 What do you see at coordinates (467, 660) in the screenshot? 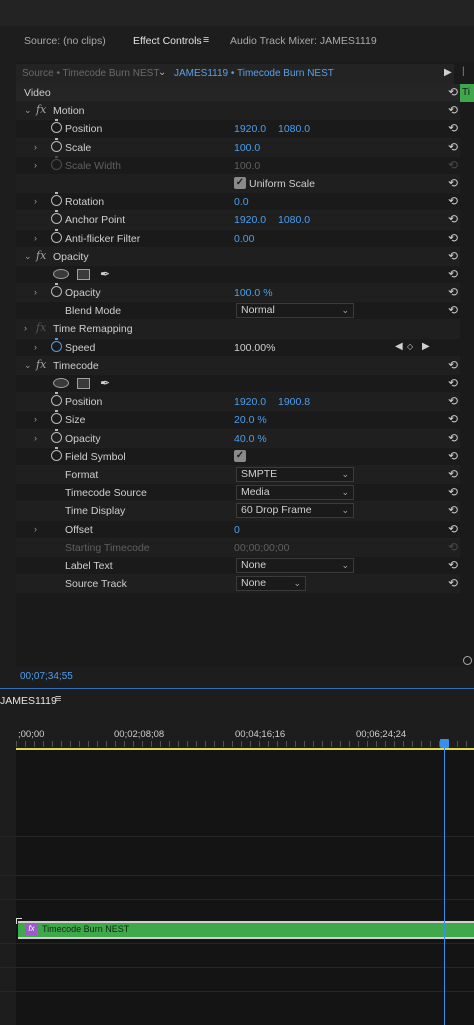
I see `scroll-indicator-icon` at bounding box center [467, 660].